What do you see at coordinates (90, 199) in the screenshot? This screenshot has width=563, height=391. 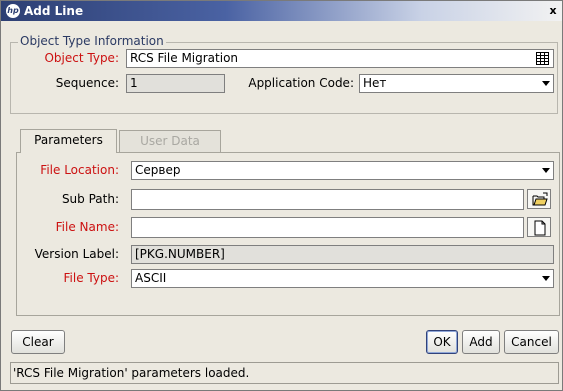 I see `sub-path-label: Sub Path:` at bounding box center [90, 199].